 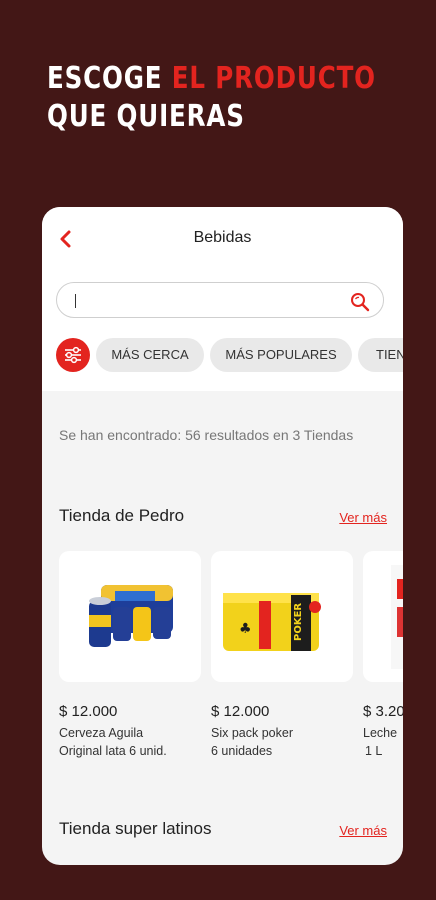 I want to click on product-name-line-1: Cerveza Aguila, so click(x=101, y=733).